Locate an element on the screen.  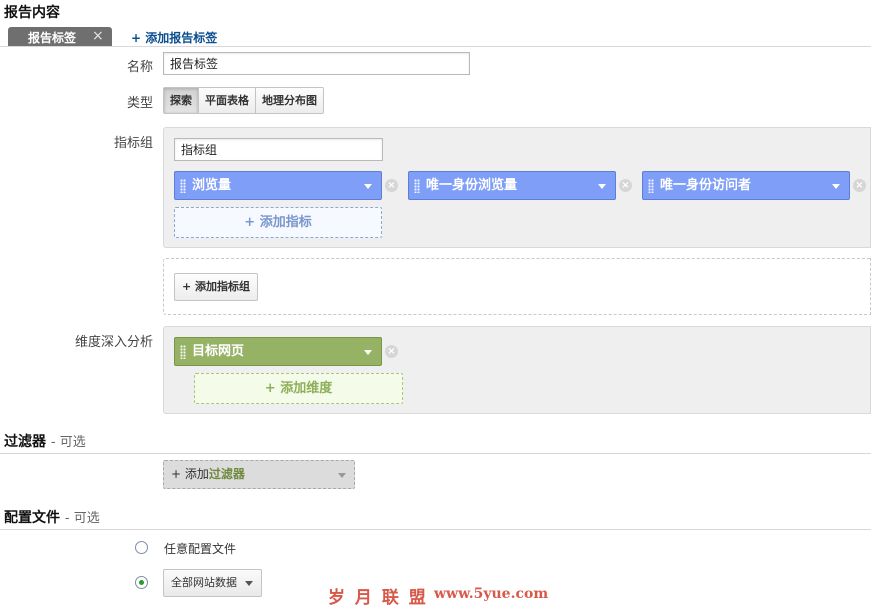
dimension-drilldown-label: 维度深入分析 is located at coordinates (113, 342).